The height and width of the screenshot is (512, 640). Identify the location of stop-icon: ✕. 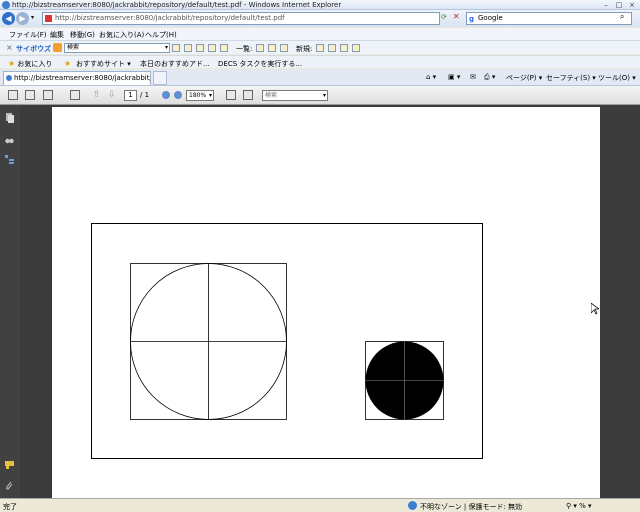
(456, 16).